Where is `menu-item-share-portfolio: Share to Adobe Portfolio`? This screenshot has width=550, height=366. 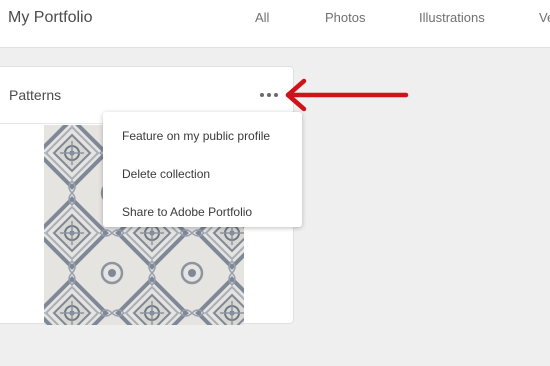
menu-item-share-portfolio: Share to Adobe Portfolio is located at coordinates (202, 212).